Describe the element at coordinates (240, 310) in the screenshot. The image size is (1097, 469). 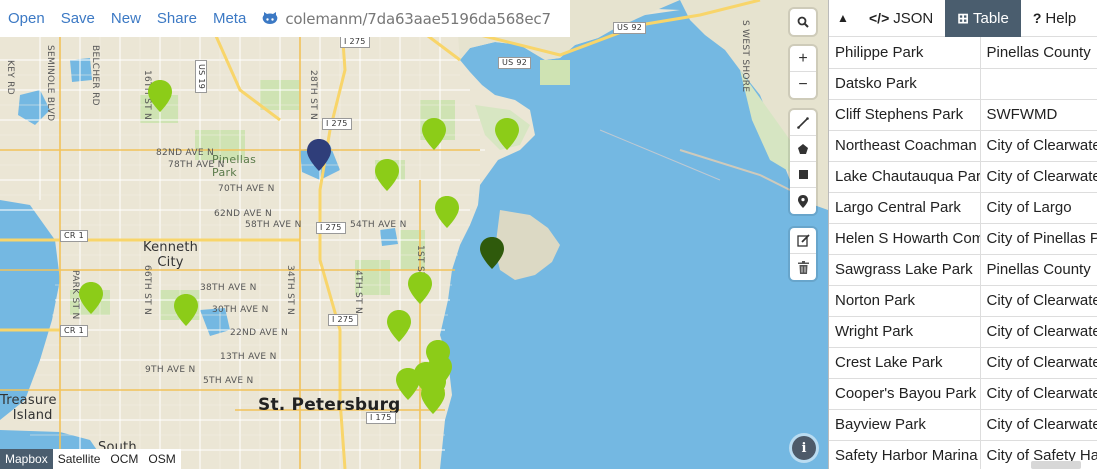
I see `road-30th-ave: 30TH AVE N` at that location.